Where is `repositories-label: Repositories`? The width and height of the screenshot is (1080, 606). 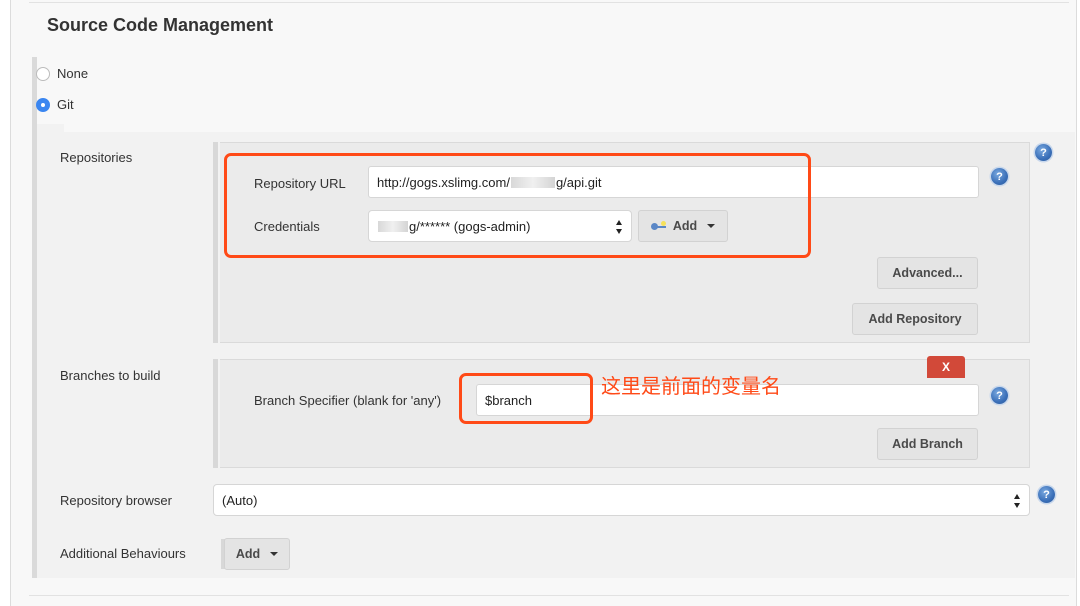 repositories-label: Repositories is located at coordinates (96, 157).